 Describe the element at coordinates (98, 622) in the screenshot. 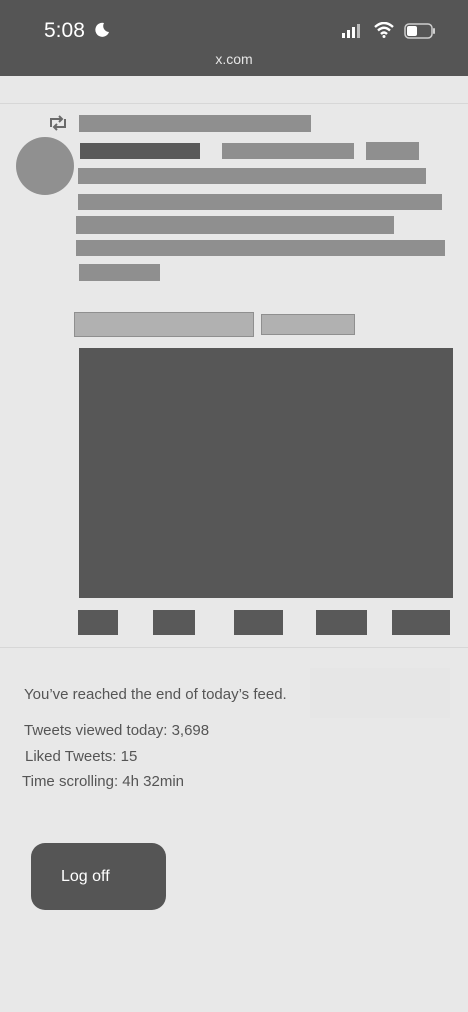

I see `reply-action-redacted` at that location.